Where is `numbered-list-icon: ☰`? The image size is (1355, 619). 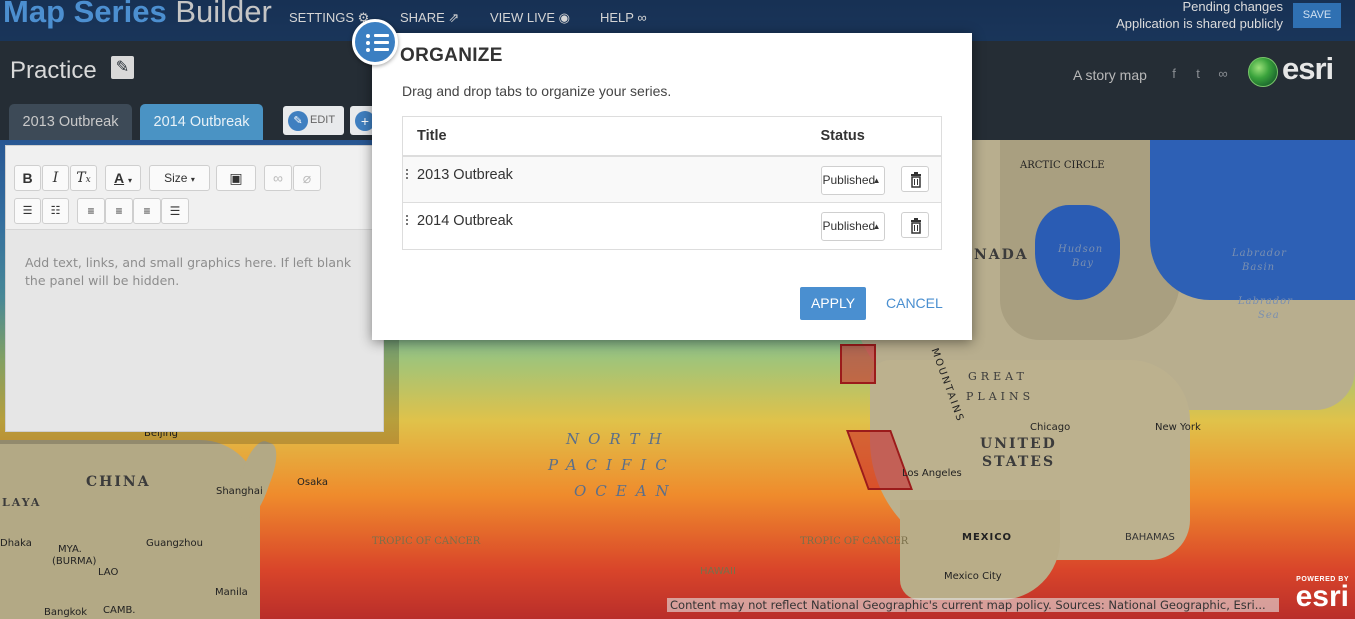 numbered-list-icon: ☰ is located at coordinates (27, 211).